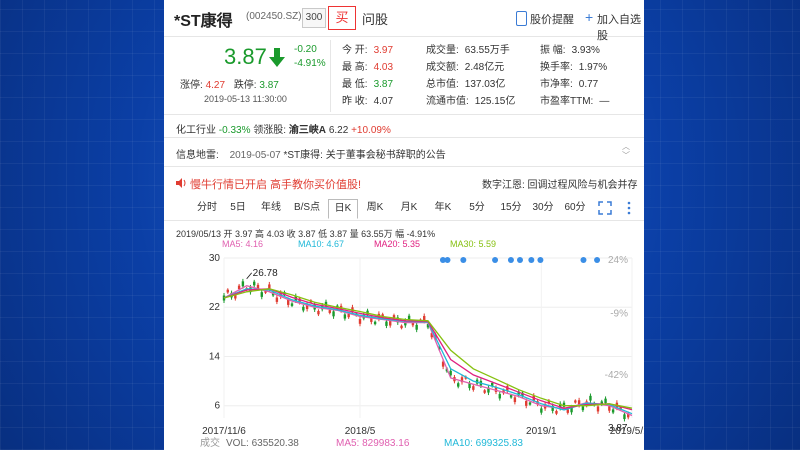 Image resolution: width=800 pixels, height=450 pixels. What do you see at coordinates (197, 155) in the screenshot?
I see `info-mine-label: 信息地雷:` at bounding box center [197, 155].